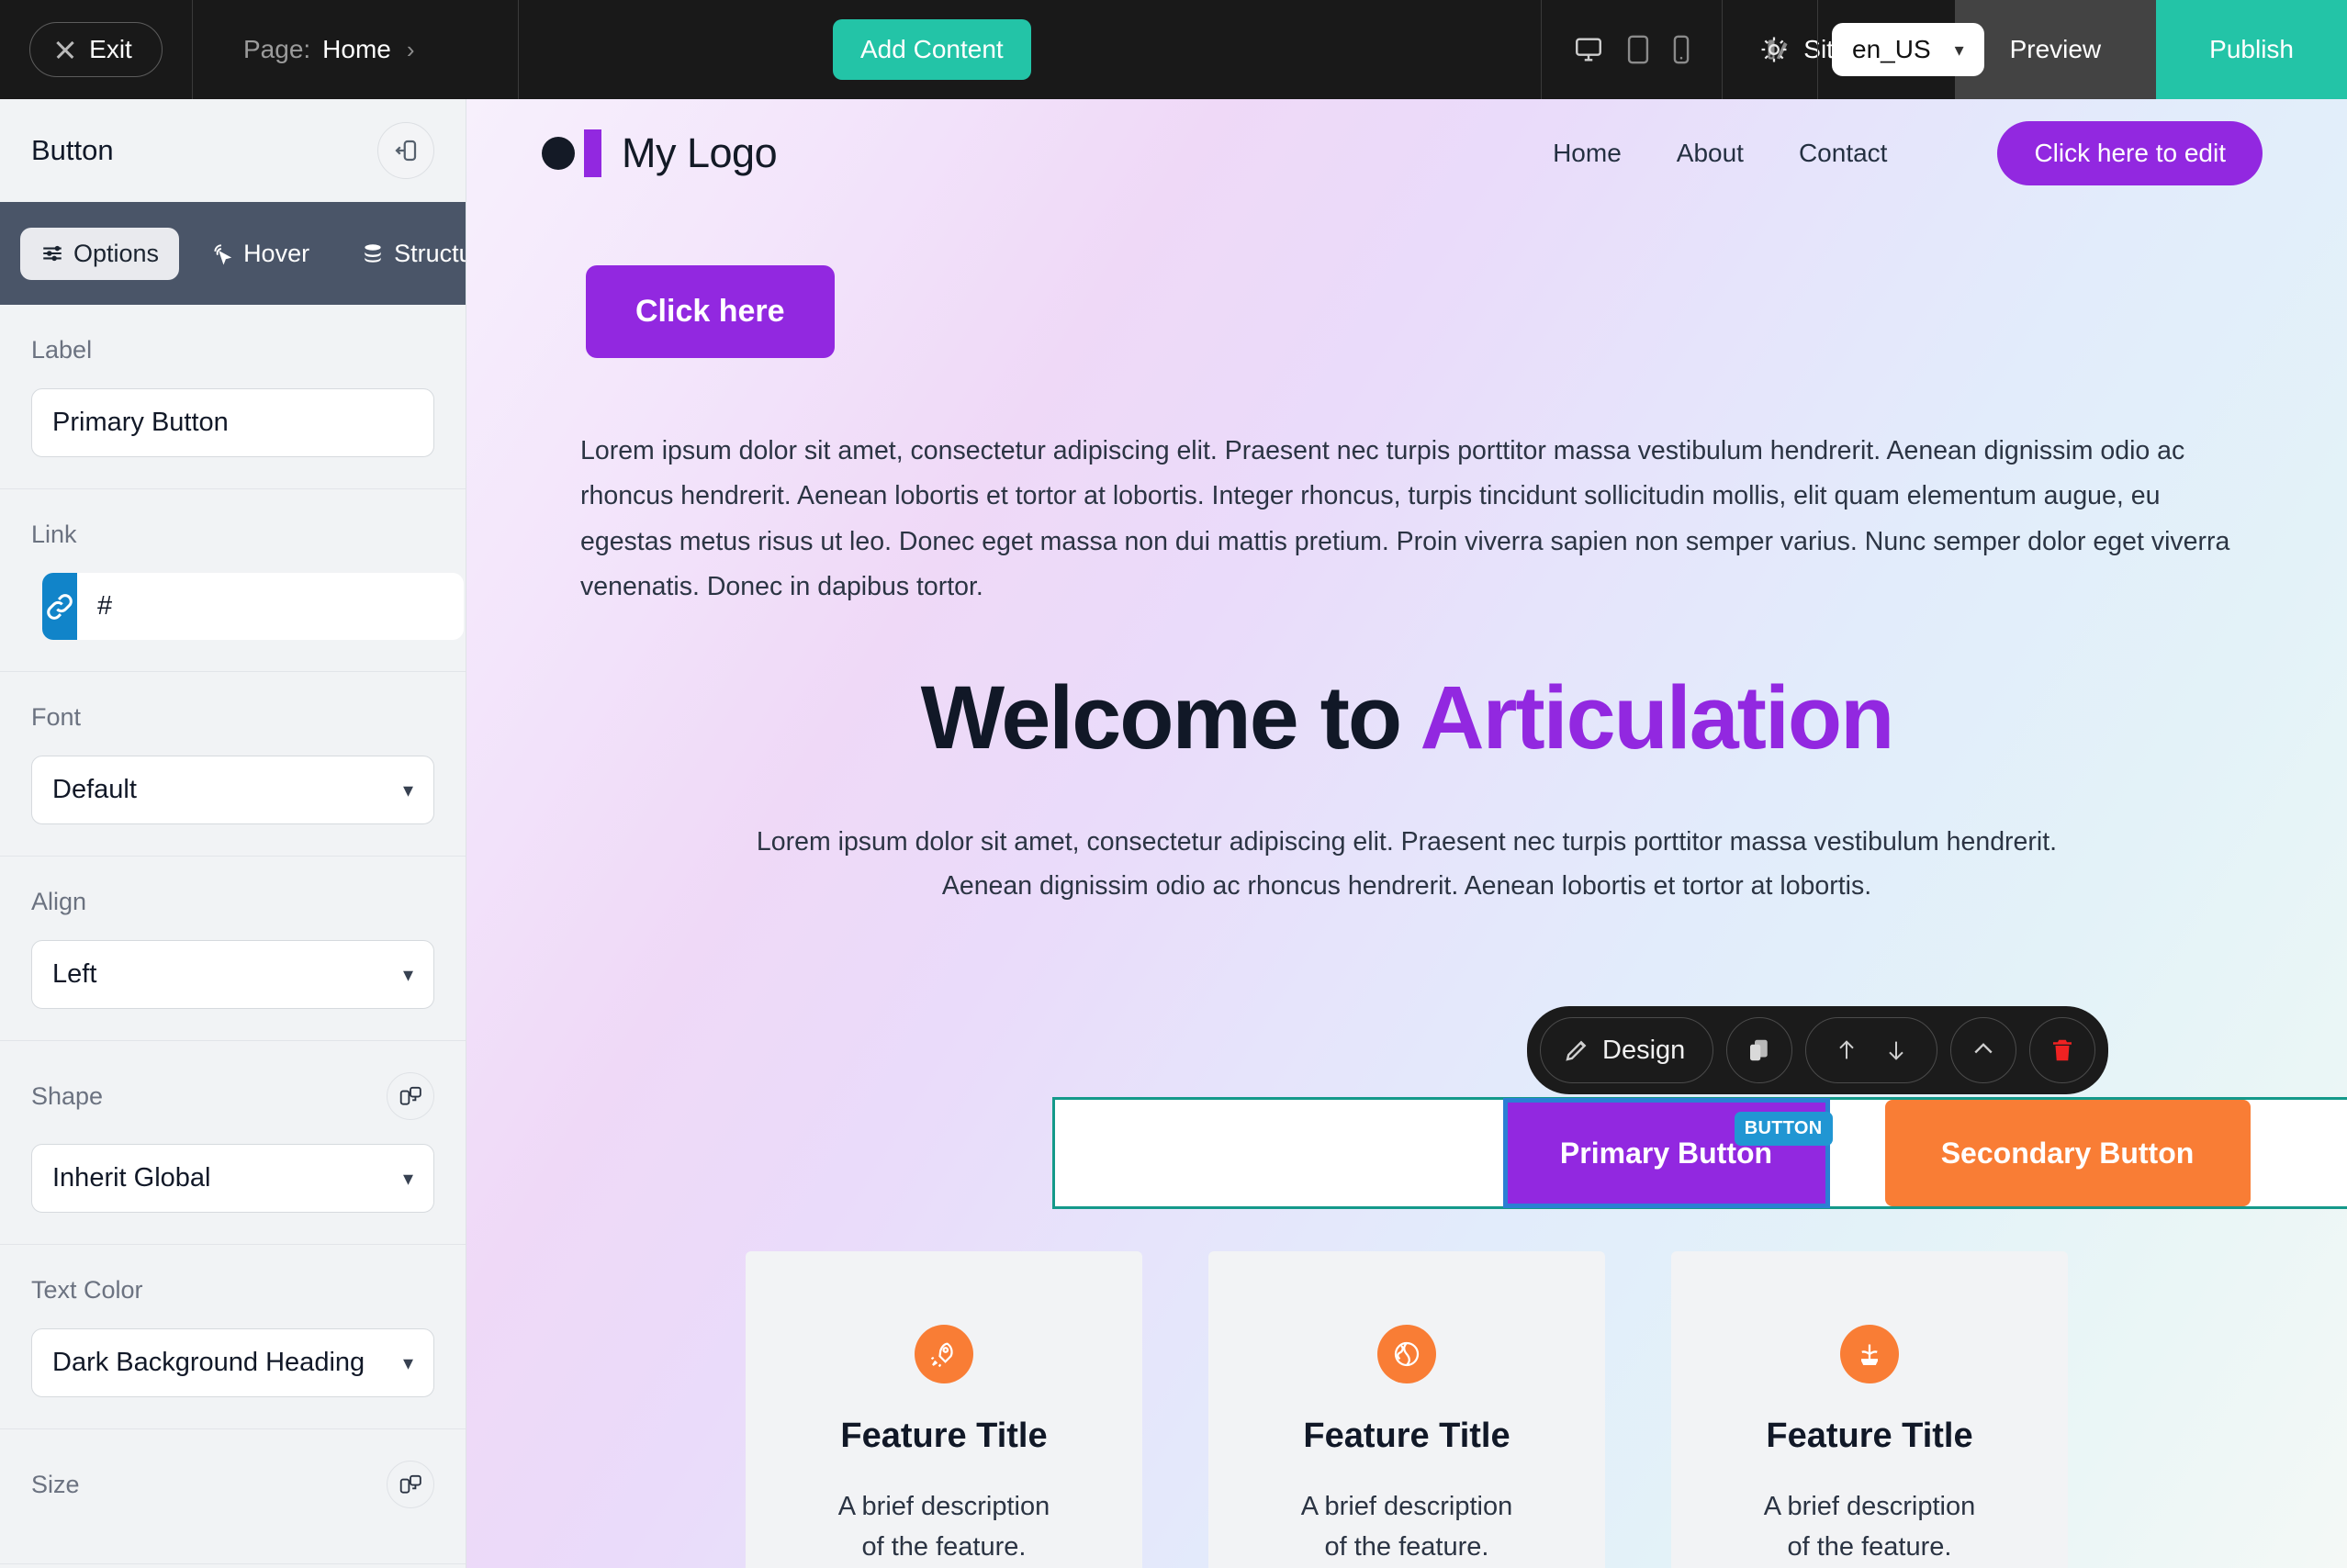  What do you see at coordinates (1587, 153) in the screenshot?
I see `nav-item-home: Home` at bounding box center [1587, 153].